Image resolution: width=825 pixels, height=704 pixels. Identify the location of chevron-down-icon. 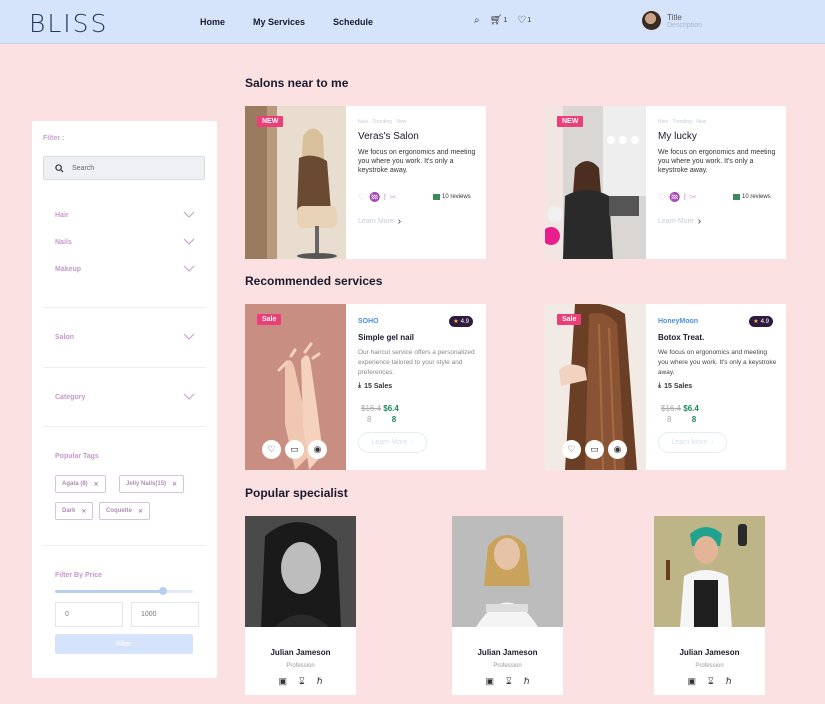
(189, 336).